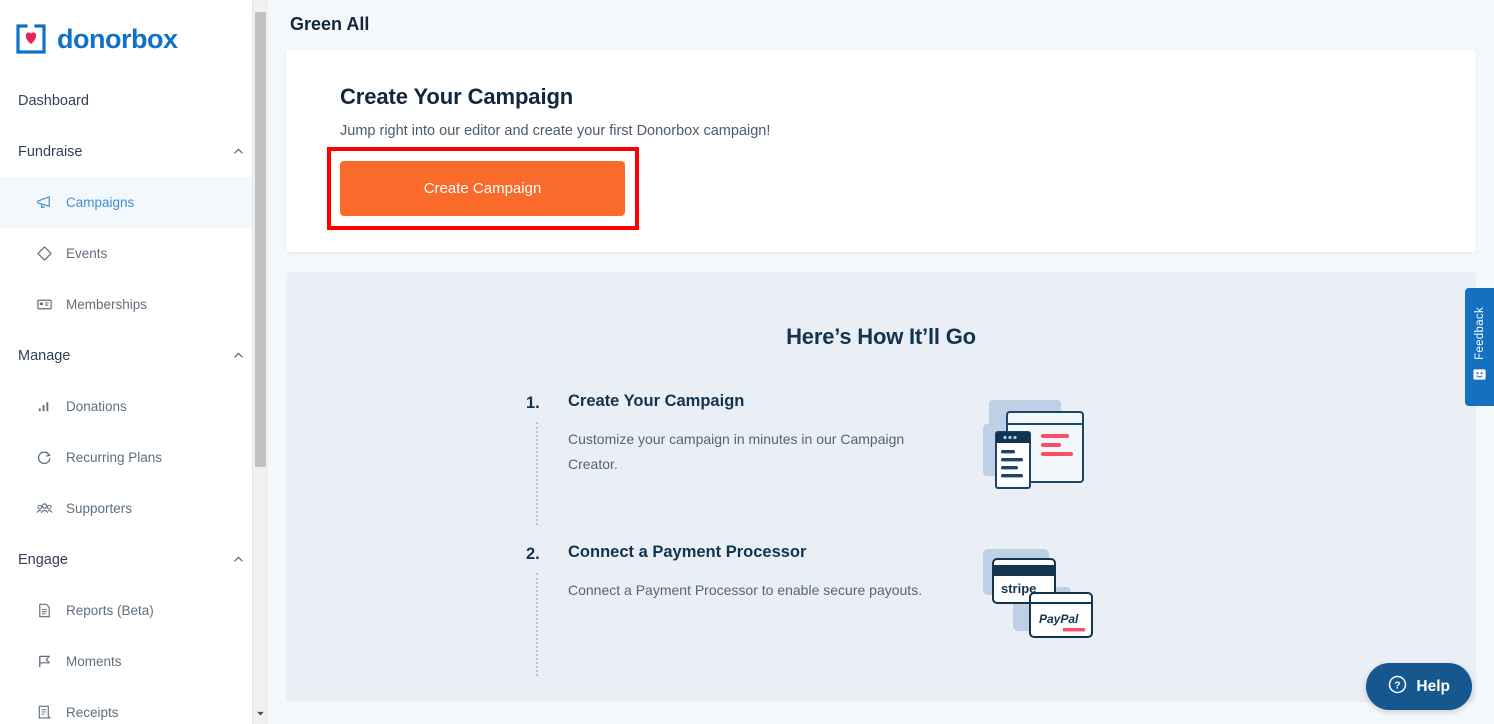 The height and width of the screenshot is (724, 1494). I want to click on megaphone-icon, so click(44, 202).